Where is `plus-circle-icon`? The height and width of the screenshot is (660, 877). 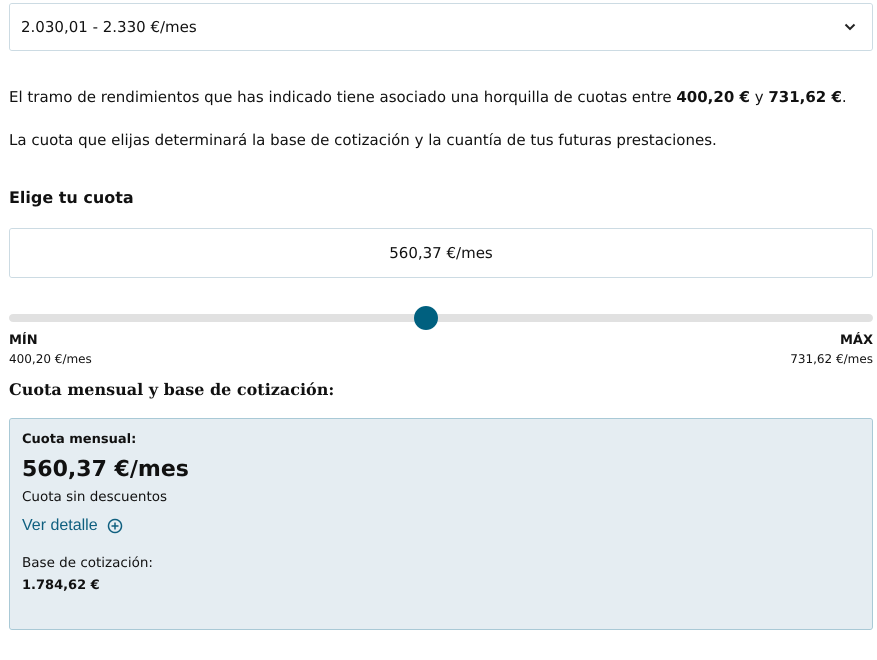
plus-circle-icon is located at coordinates (114, 526).